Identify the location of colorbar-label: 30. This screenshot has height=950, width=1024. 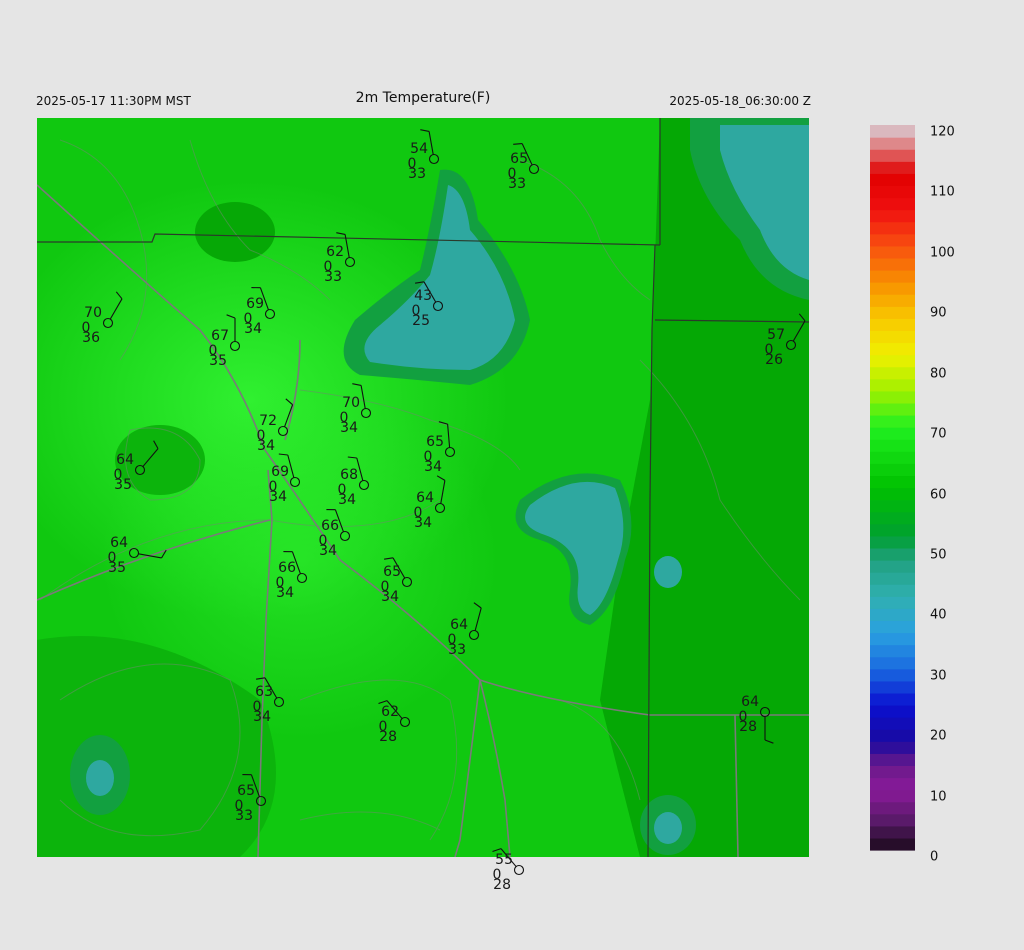
(938, 676).